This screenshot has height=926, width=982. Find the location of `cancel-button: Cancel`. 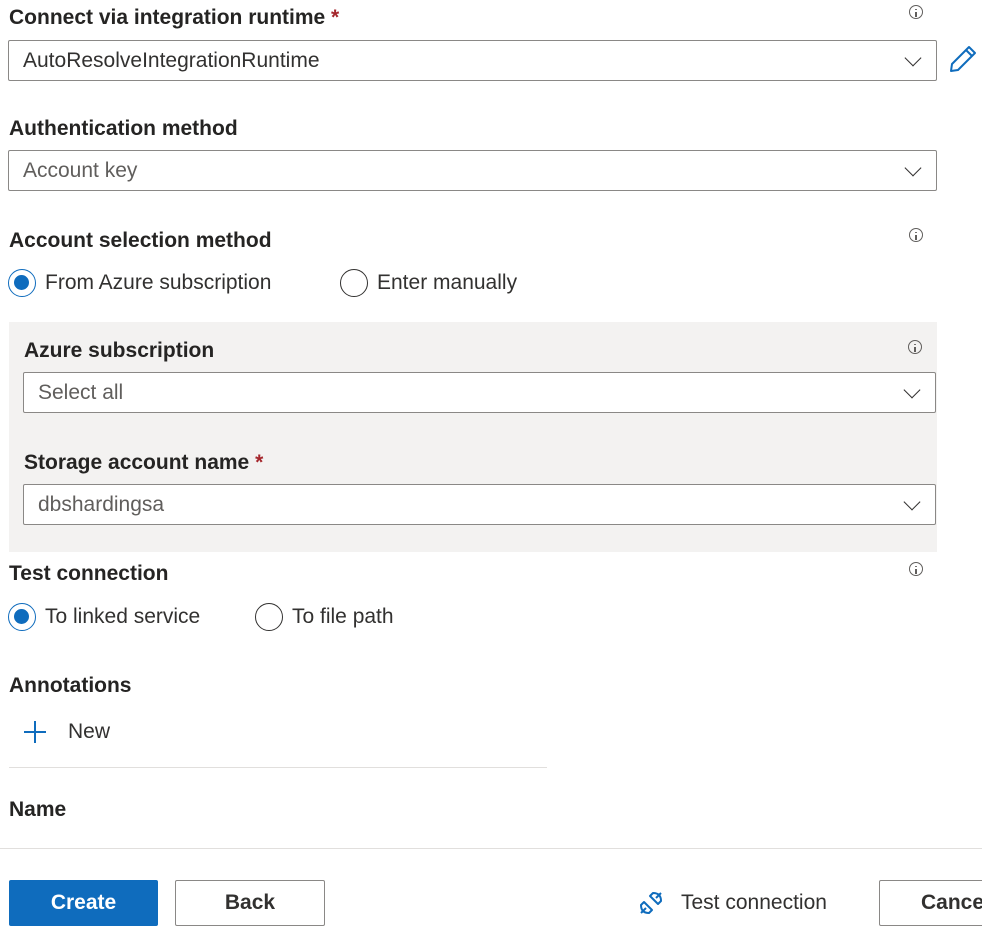

cancel-button: Cancel is located at coordinates (930, 903).